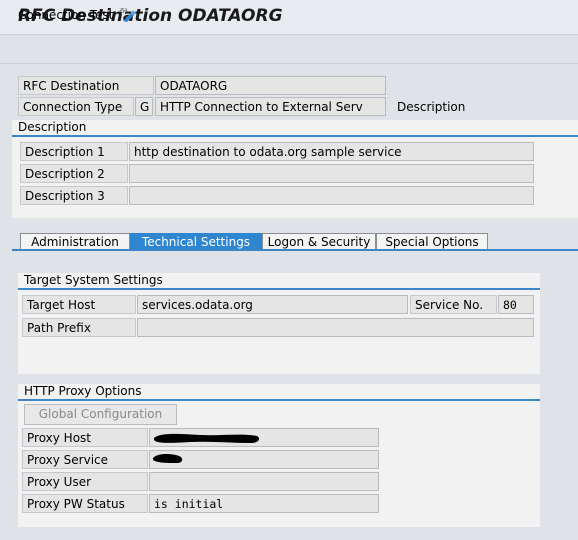 This screenshot has width=578, height=540. What do you see at coordinates (74, 195) in the screenshot?
I see `description-3-label: Description 3` at bounding box center [74, 195].